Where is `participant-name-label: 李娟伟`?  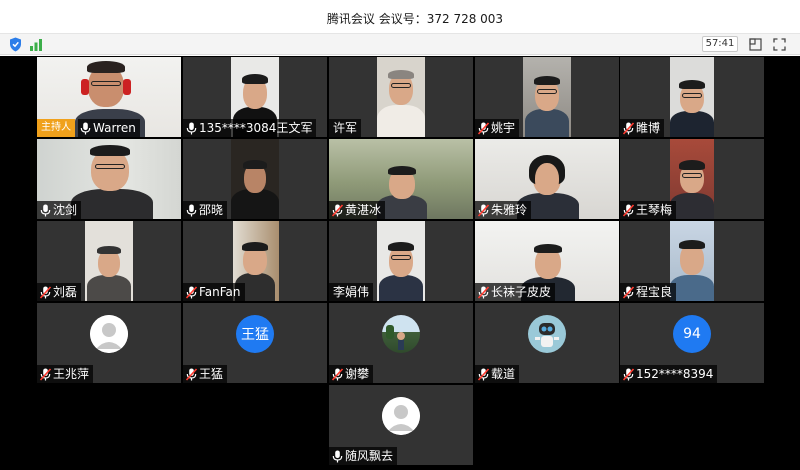 participant-name-label: 李娟伟 is located at coordinates (351, 292).